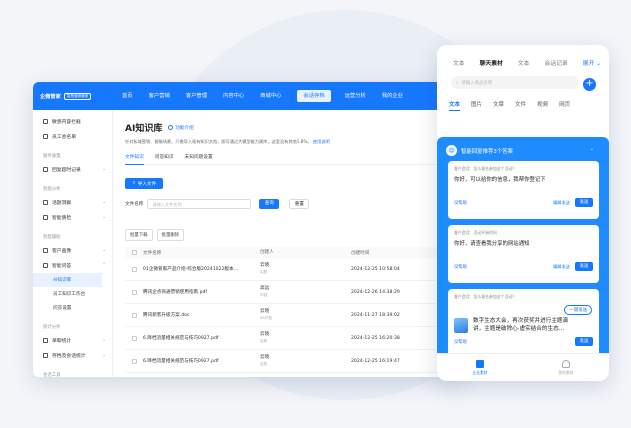  I want to click on upload-icon: ⇪, so click(133, 183).